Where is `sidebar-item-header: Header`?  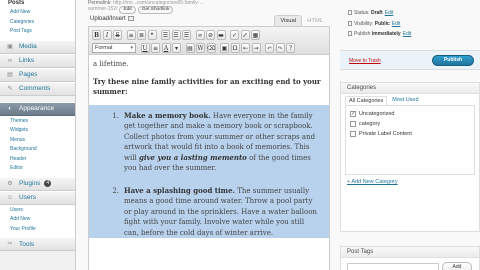 sidebar-item-header: Header is located at coordinates (42, 160).